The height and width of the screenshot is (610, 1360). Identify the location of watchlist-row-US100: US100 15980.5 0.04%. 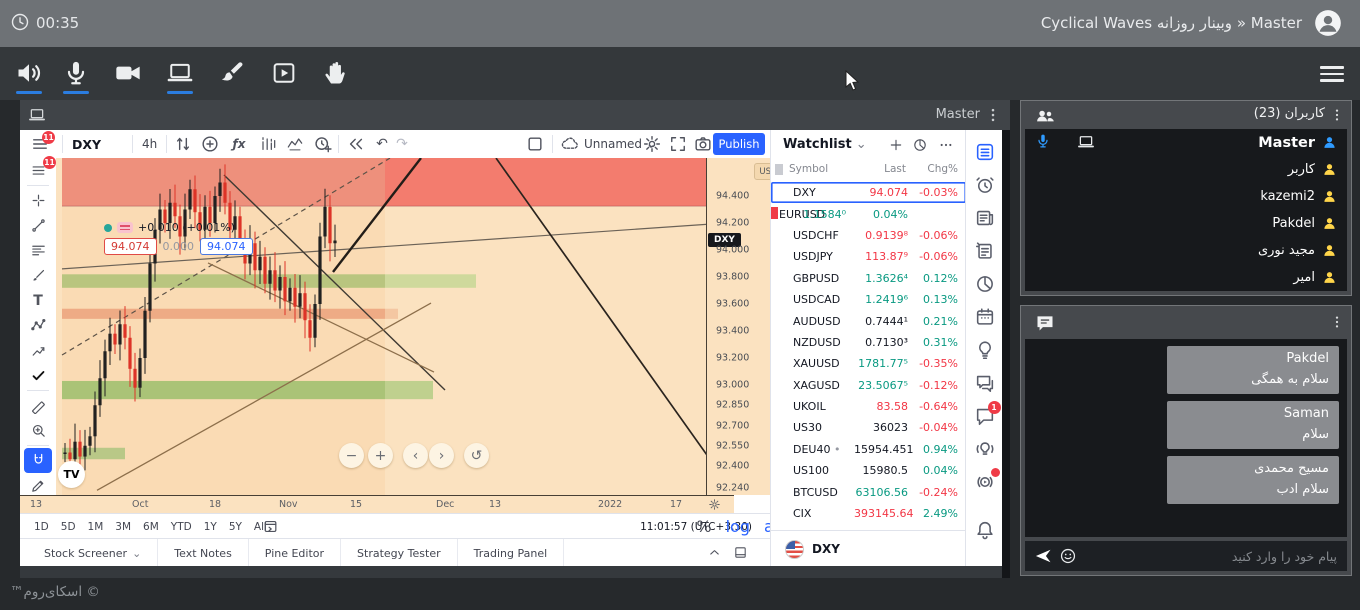
(868, 470).